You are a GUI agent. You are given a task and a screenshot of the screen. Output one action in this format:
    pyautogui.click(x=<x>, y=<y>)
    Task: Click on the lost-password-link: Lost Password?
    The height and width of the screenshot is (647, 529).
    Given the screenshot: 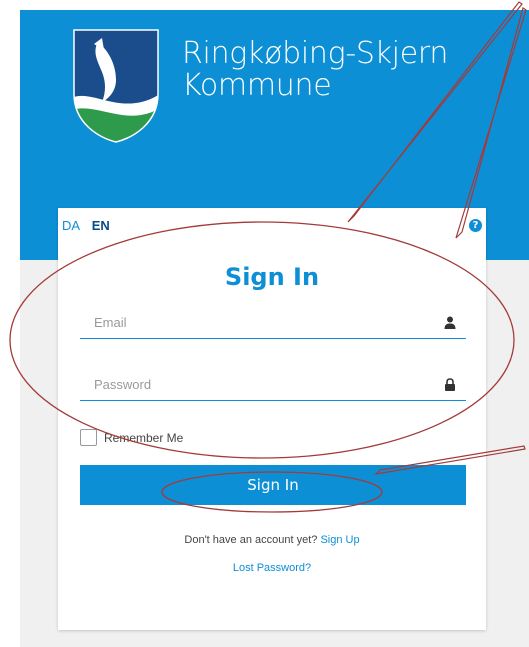 What is the action you would take?
    pyautogui.click(x=272, y=568)
    